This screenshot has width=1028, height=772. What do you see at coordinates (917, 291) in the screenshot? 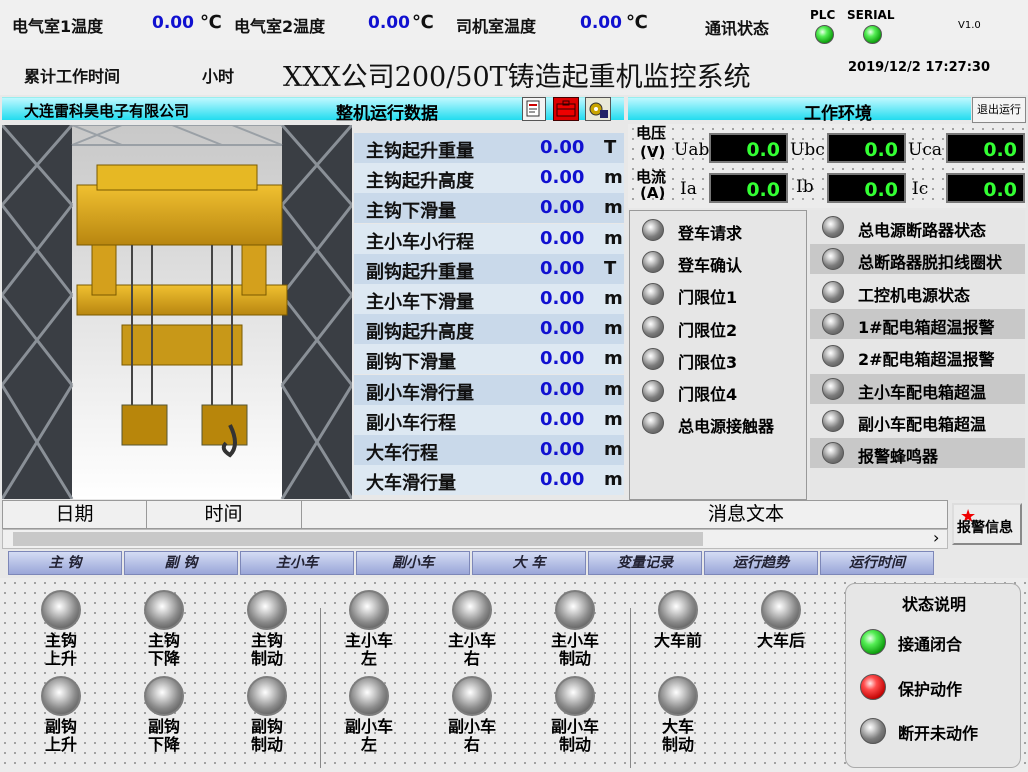
I see `power-status-item: 工控机电源状态` at bounding box center [917, 291].